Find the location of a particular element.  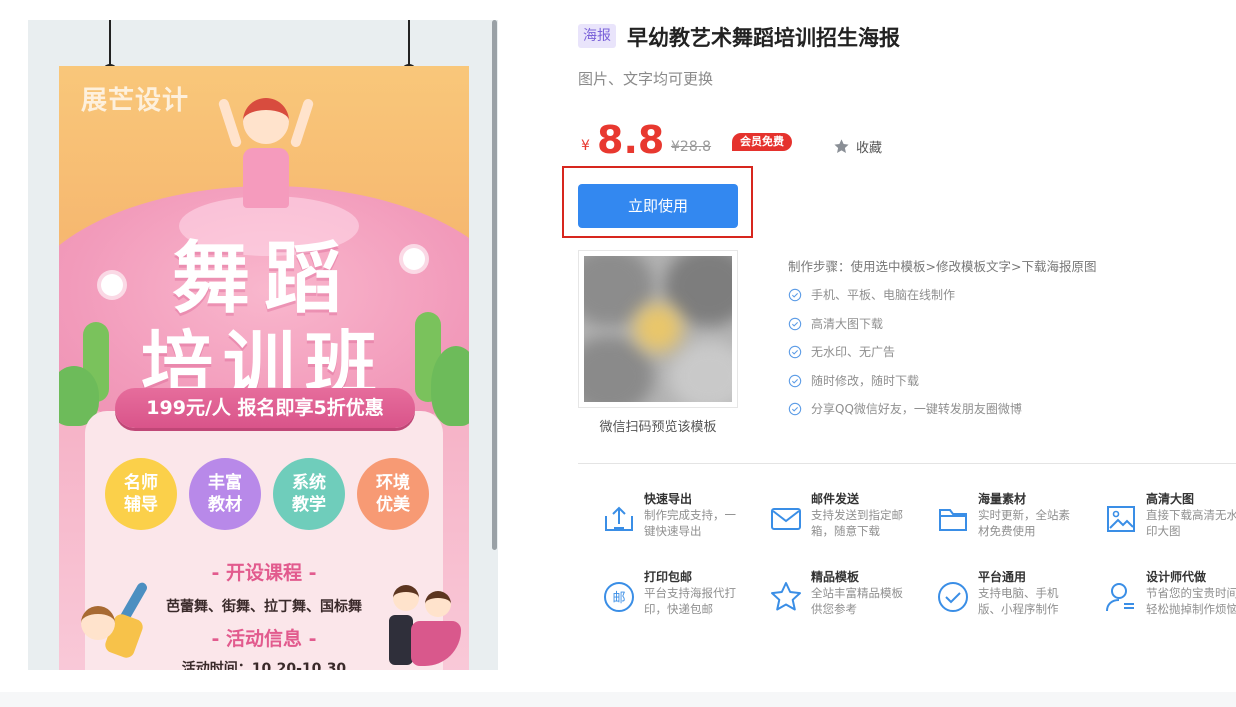

feature-hd-image: 高清大图 直接下载高清无水印大图 is located at coordinates (1170, 522).